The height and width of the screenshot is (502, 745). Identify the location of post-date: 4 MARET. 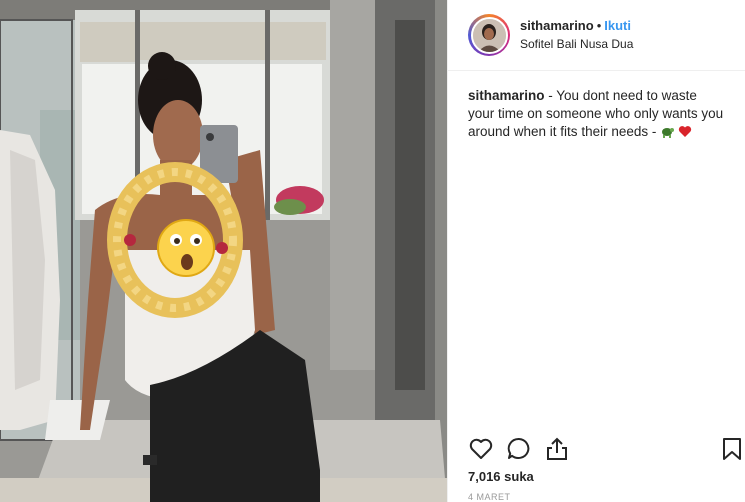
(489, 497).